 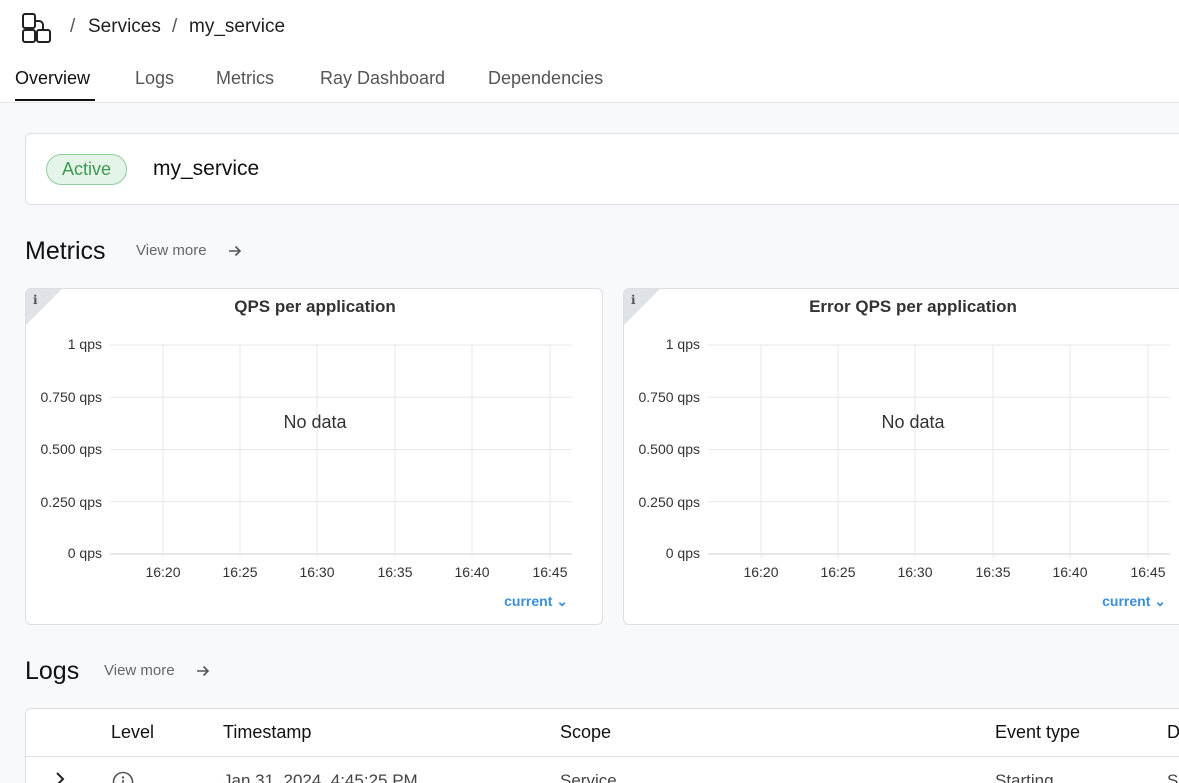 What do you see at coordinates (171, 250) in the screenshot?
I see `metrics-view-more-link: View more` at bounding box center [171, 250].